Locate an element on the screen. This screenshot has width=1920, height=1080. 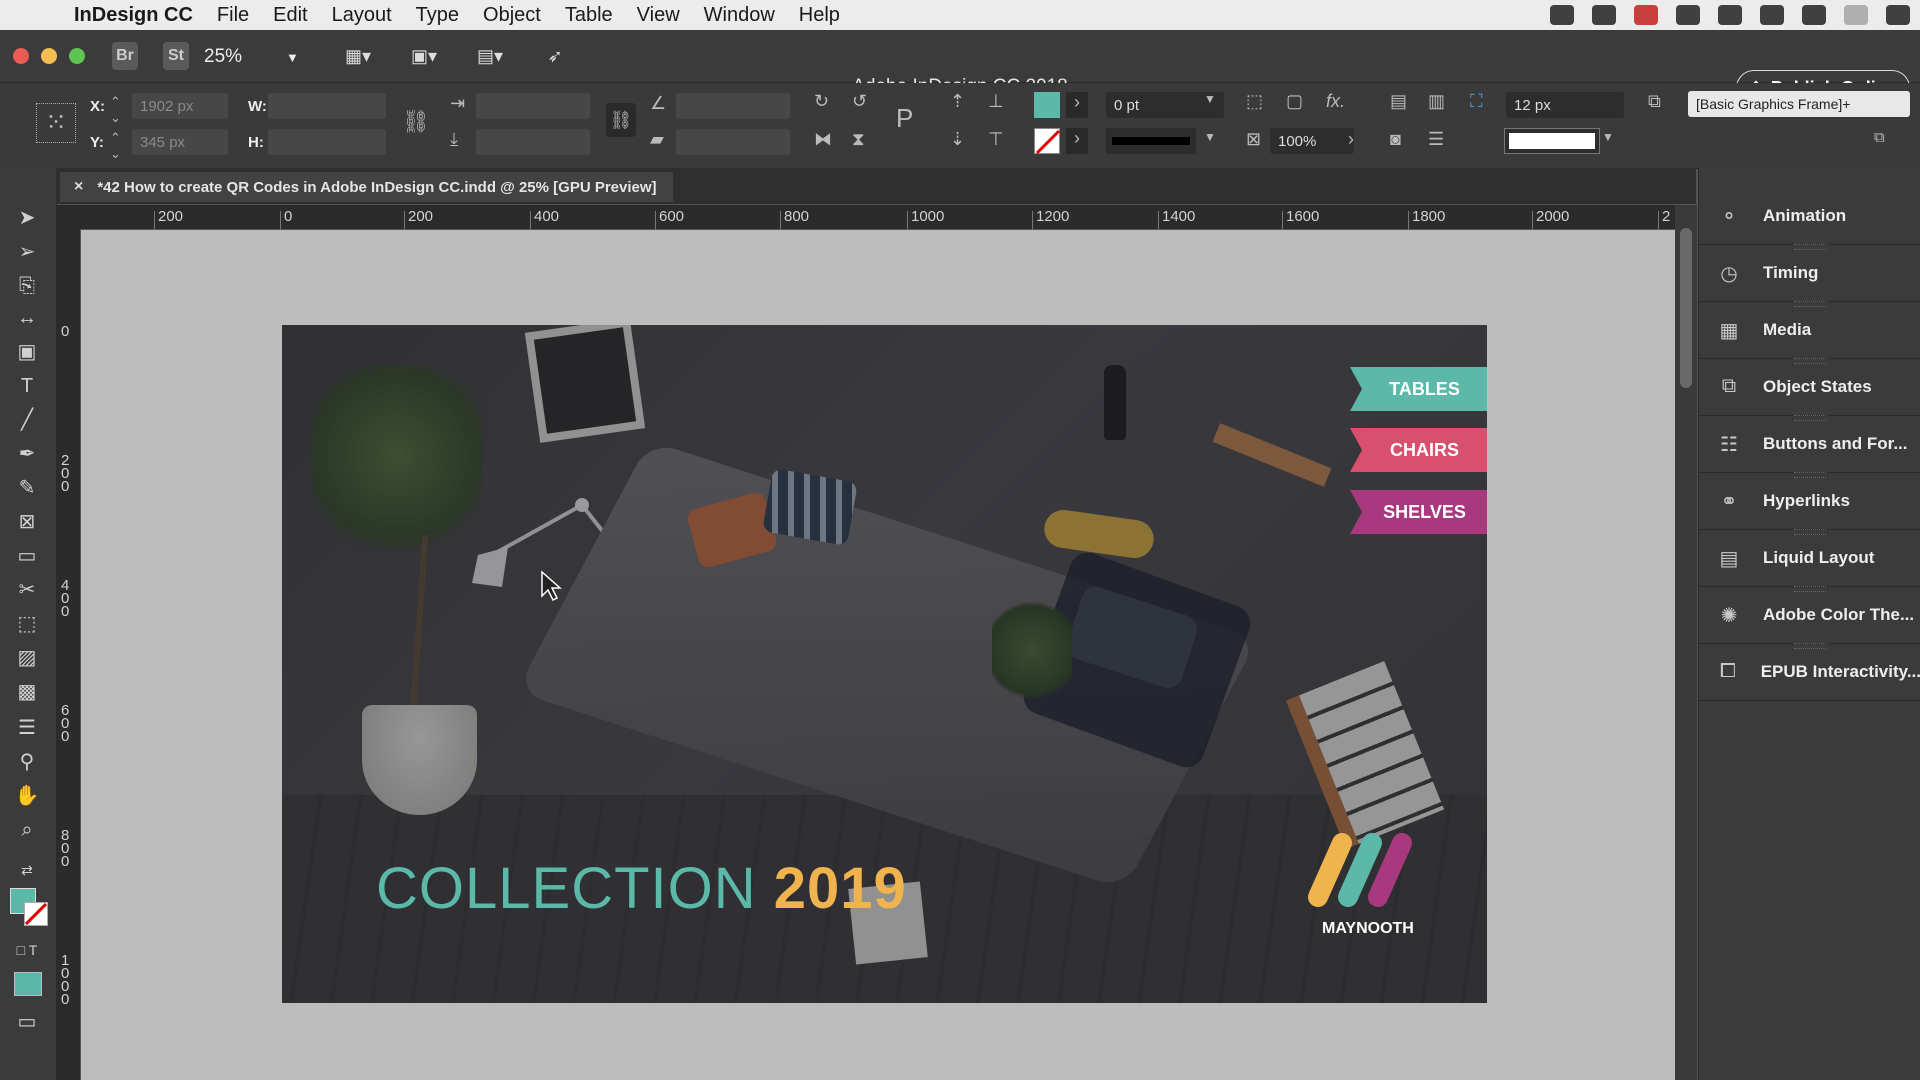
maximize-window-button is located at coordinates (77, 56).